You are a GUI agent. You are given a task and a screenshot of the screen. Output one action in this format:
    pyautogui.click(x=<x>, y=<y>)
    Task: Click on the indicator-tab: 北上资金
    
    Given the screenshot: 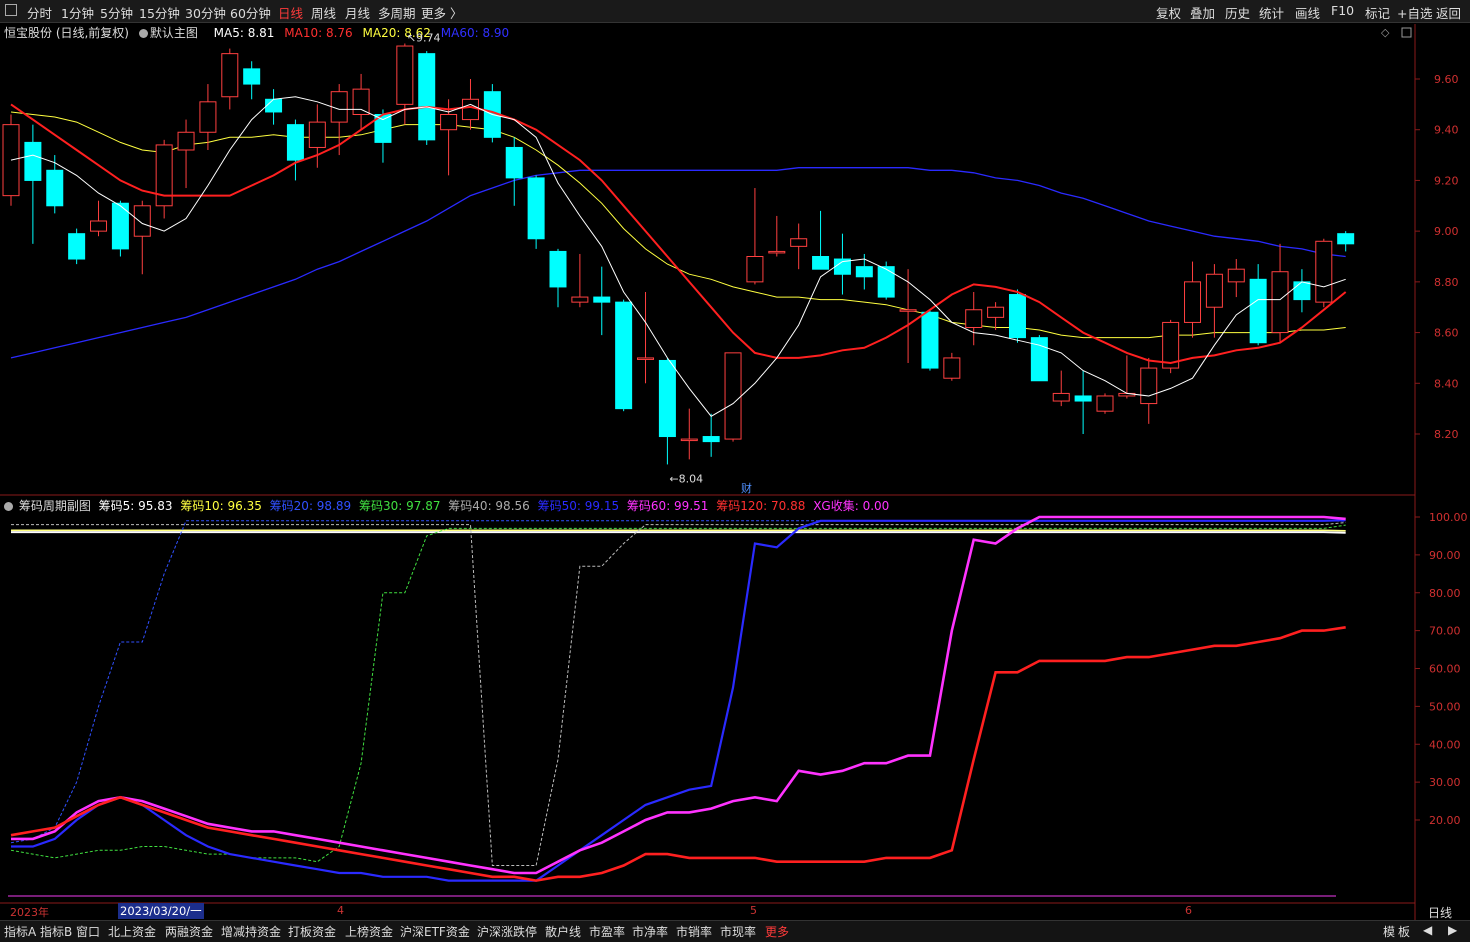 What is the action you would take?
    pyautogui.click(x=132, y=931)
    